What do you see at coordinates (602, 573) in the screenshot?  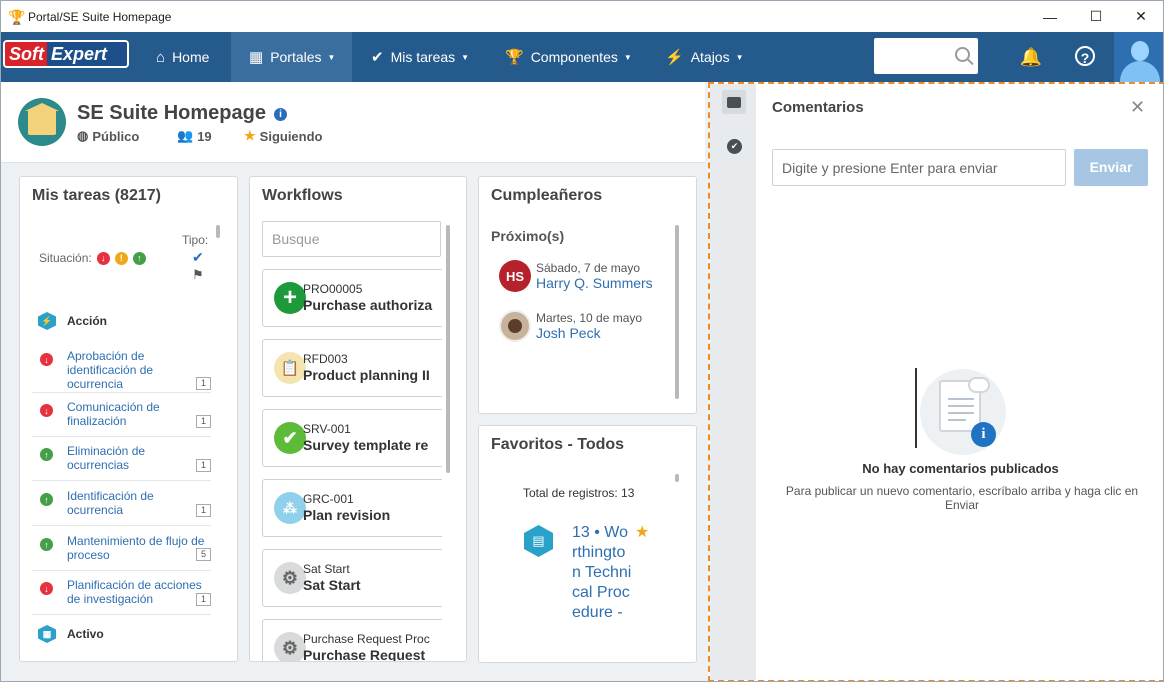 I see `favorite-item-link: 13 • Worthington Technical Procedure -` at bounding box center [602, 573].